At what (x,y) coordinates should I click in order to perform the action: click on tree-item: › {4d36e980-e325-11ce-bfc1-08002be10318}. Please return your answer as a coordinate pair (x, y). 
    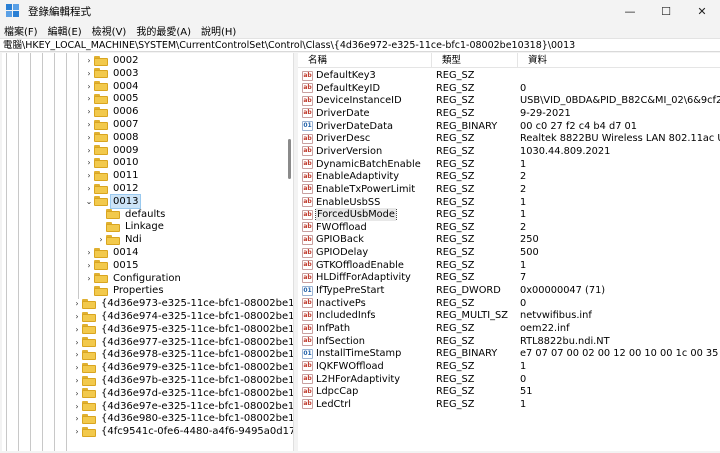
    Looking at the image, I should click on (182, 418).